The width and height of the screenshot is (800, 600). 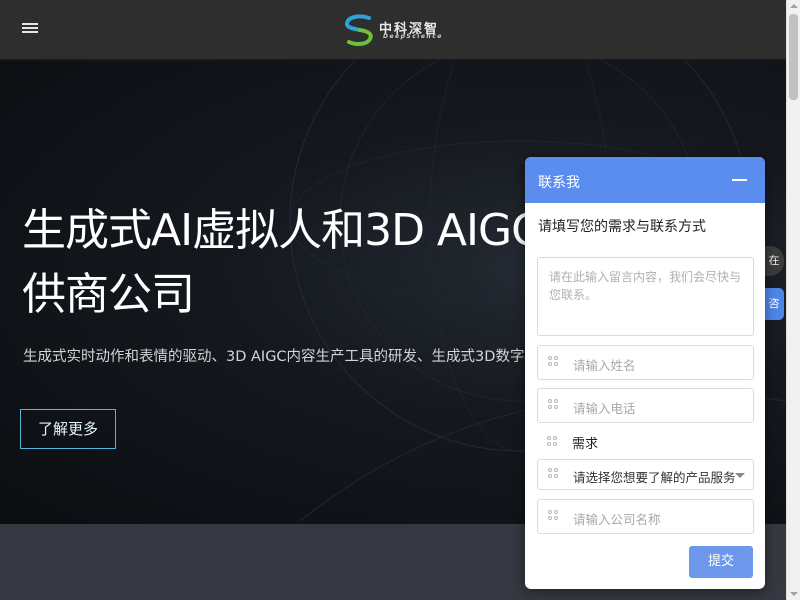 I want to click on logo-mark-icon, so click(x=358, y=30).